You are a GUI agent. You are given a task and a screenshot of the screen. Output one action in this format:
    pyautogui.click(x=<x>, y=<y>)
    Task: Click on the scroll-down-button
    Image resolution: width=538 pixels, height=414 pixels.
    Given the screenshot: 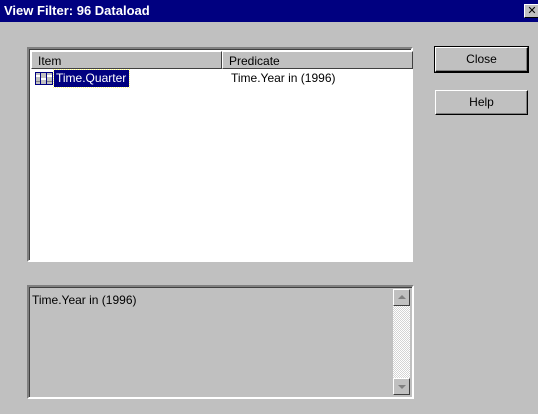 What is the action you would take?
    pyautogui.click(x=401, y=386)
    